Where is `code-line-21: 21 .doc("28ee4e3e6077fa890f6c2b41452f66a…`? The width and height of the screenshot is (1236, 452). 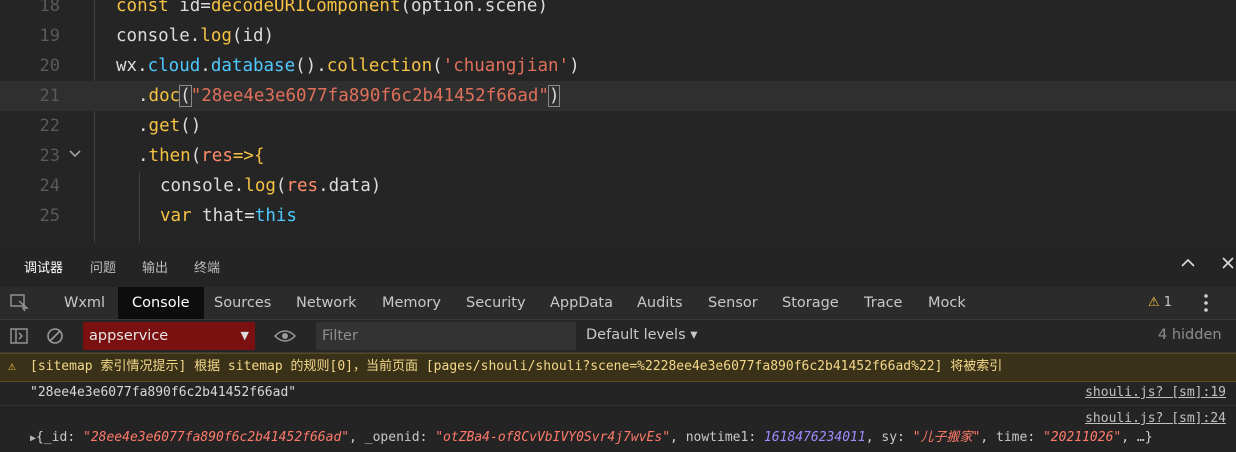
code-line-21: 21 .doc("28ee4e3e6077fa890f6c2b41452f66a… is located at coordinates (618, 96).